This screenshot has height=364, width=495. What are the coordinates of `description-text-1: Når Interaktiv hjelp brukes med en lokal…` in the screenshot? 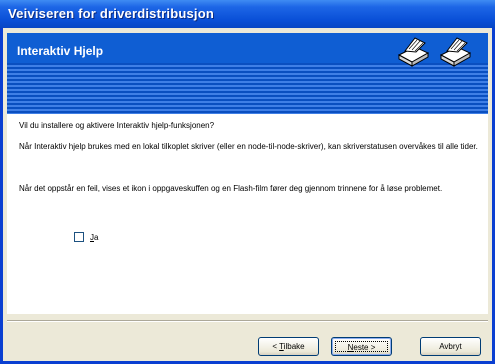 It's located at (248, 146).